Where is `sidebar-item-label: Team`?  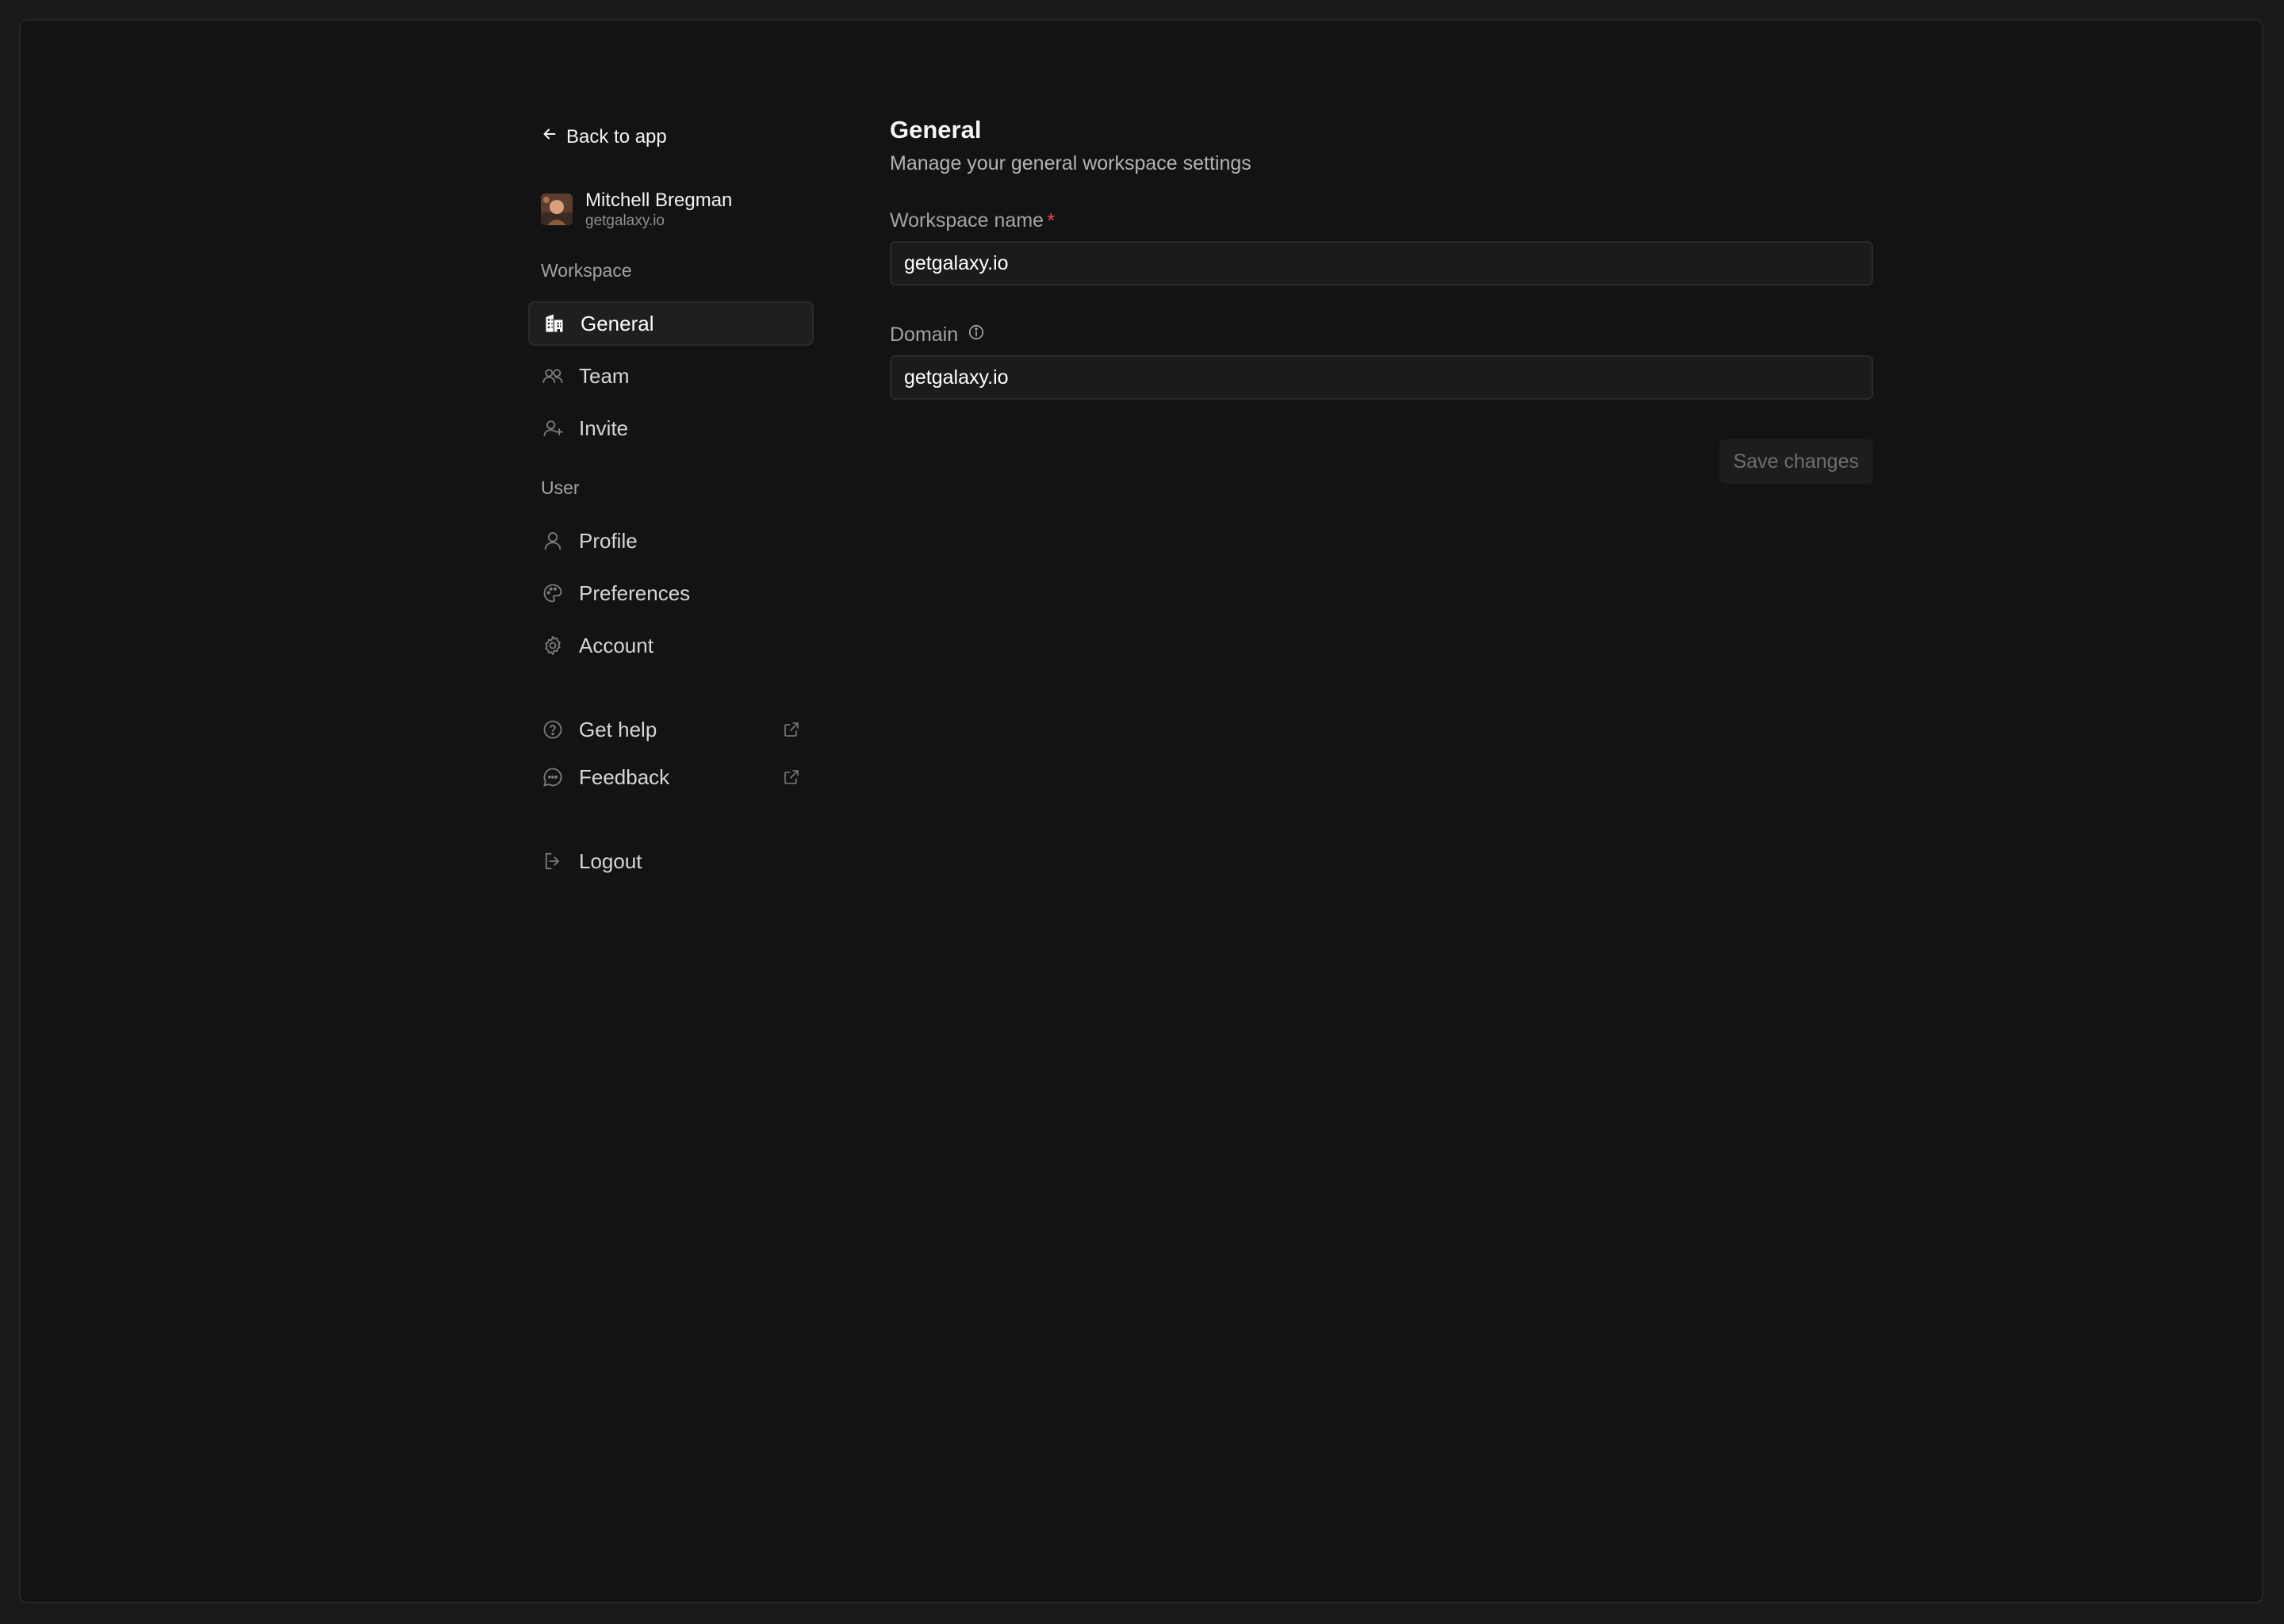 sidebar-item-label: Team is located at coordinates (604, 375).